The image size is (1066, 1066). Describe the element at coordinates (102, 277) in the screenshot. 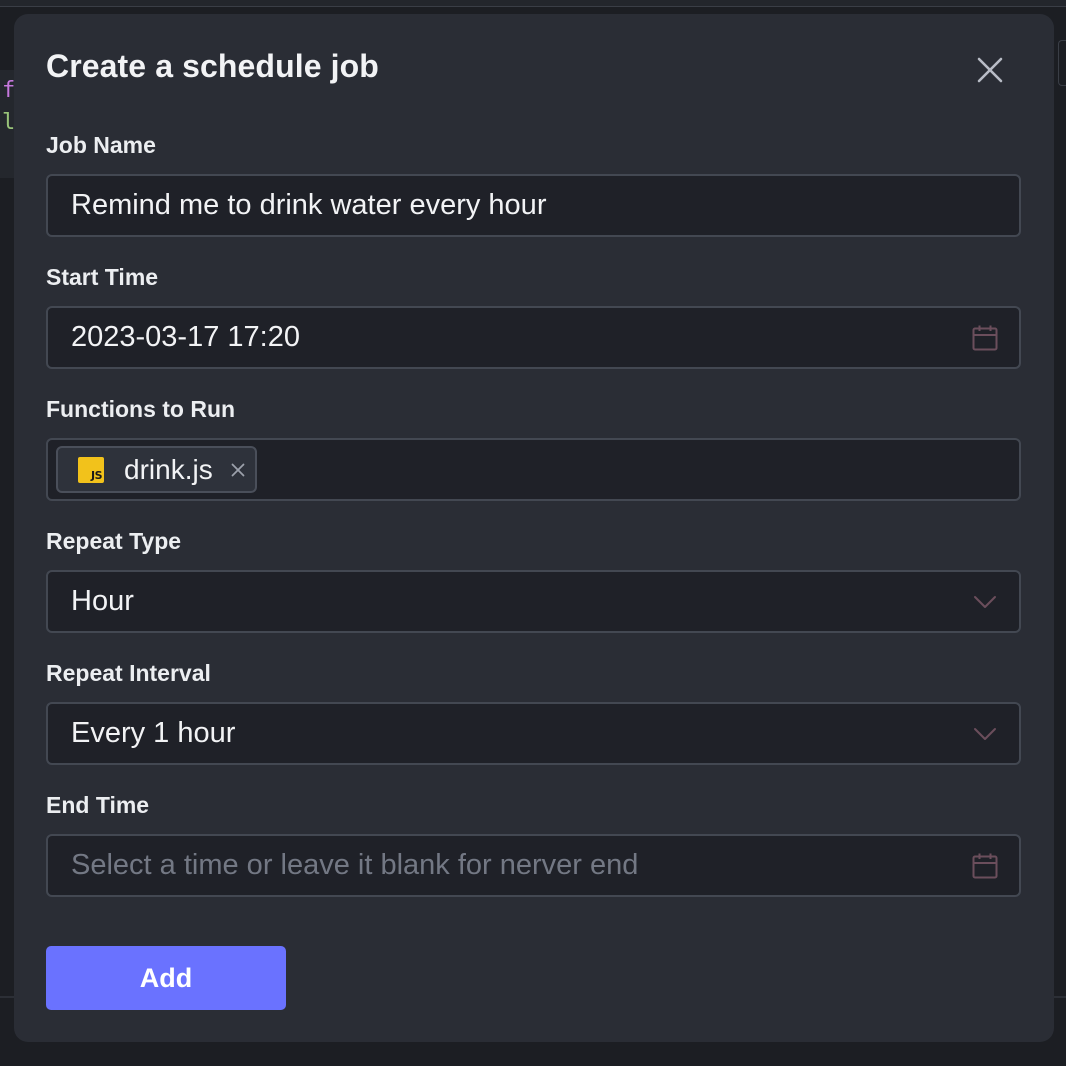

I see `start-time-label: Start Time` at that location.